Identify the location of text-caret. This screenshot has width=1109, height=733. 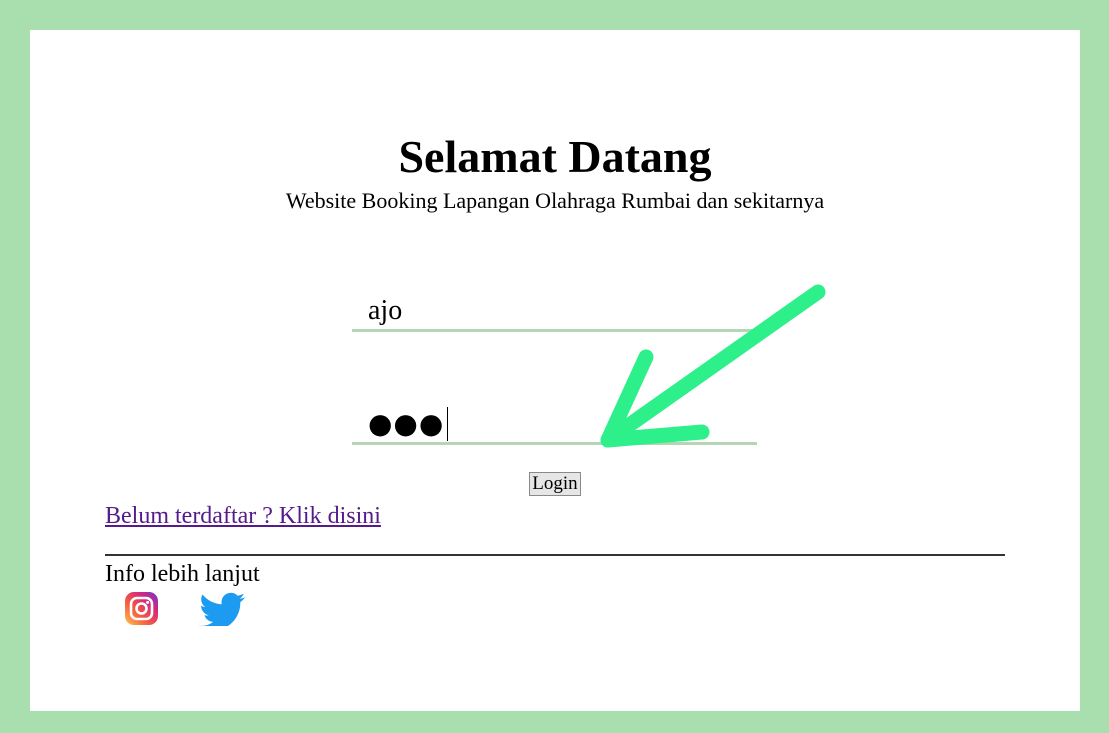
(448, 423).